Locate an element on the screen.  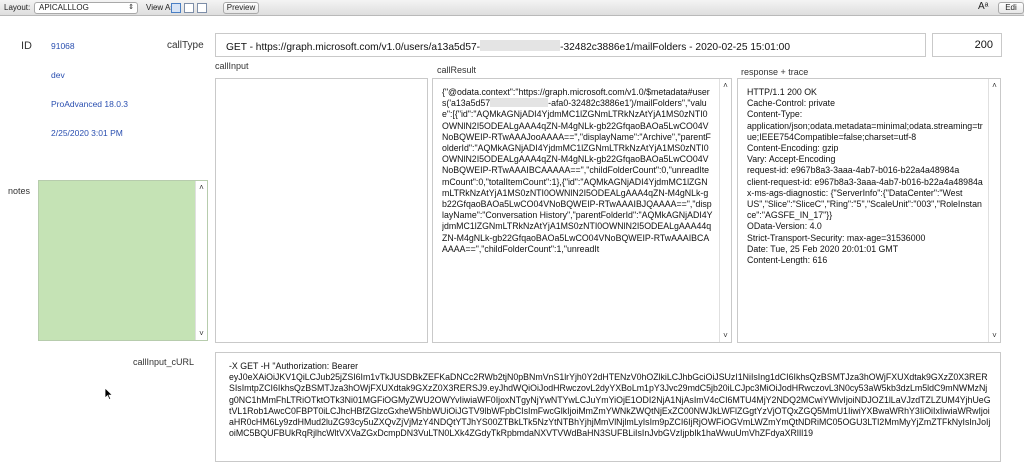
callinput-label: callInput is located at coordinates (232, 66).